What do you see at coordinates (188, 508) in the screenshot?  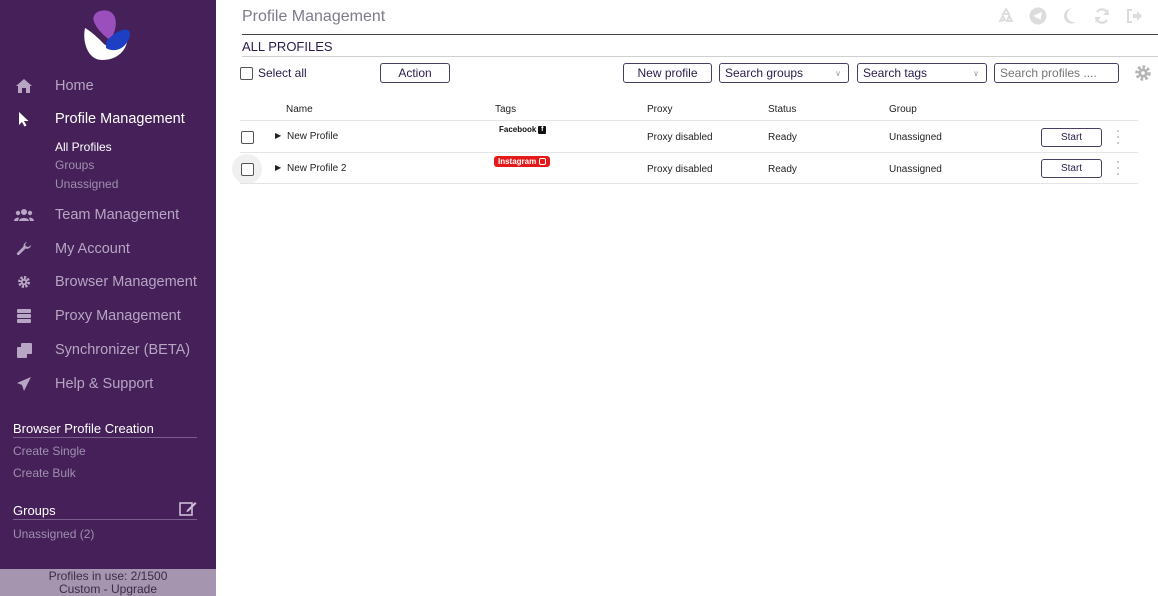 I see `edit-groups-icon` at bounding box center [188, 508].